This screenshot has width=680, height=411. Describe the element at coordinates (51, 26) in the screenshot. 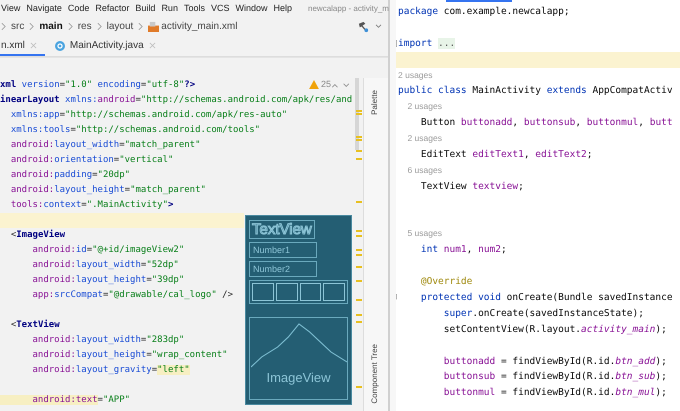

I see `breadcrumb-item: main` at that location.